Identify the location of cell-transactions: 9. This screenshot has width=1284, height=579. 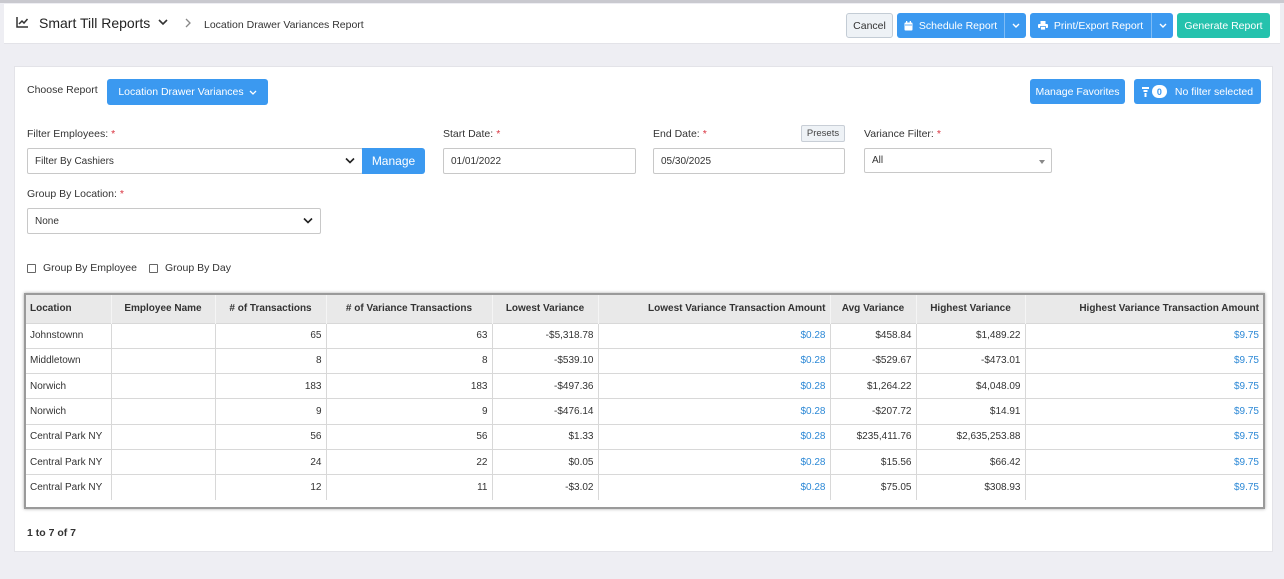
(270, 411).